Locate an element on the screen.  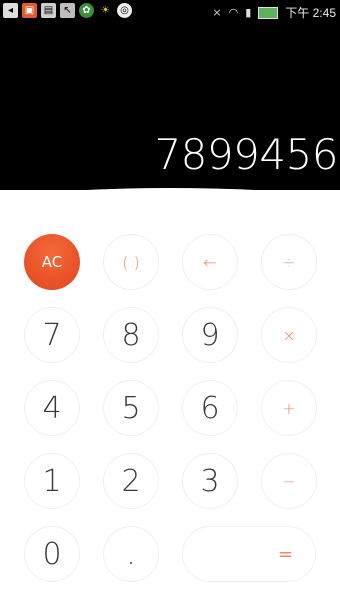
backspace-button: ← is located at coordinates (210, 262).